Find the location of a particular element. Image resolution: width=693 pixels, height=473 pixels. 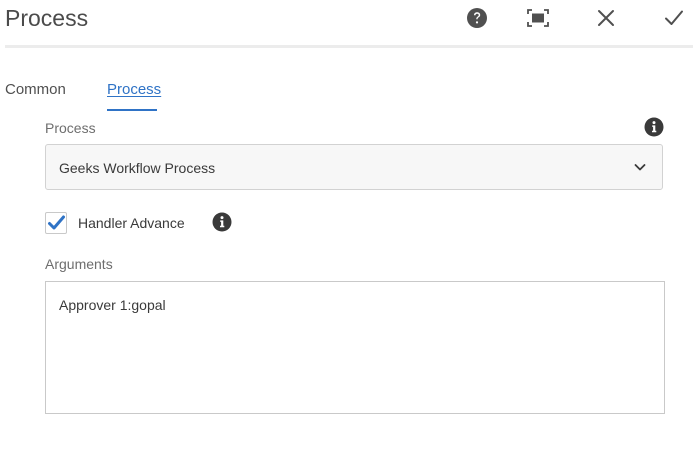

close-icon is located at coordinates (606, 18).